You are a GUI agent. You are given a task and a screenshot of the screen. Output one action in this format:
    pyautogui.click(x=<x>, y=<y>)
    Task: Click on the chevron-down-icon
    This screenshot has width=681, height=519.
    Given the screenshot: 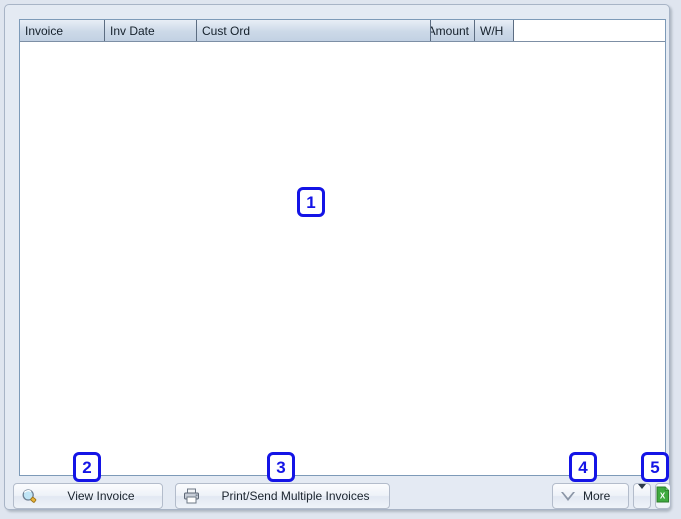 What is the action you would take?
    pyautogui.click(x=642, y=493)
    